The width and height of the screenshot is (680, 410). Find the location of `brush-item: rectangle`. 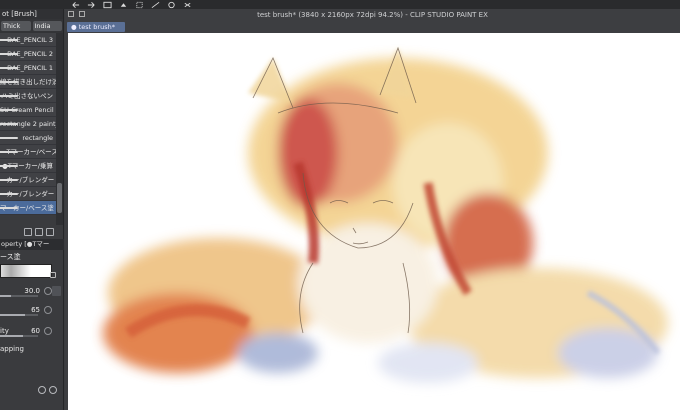

brush-item: rectangle is located at coordinates (28, 138).